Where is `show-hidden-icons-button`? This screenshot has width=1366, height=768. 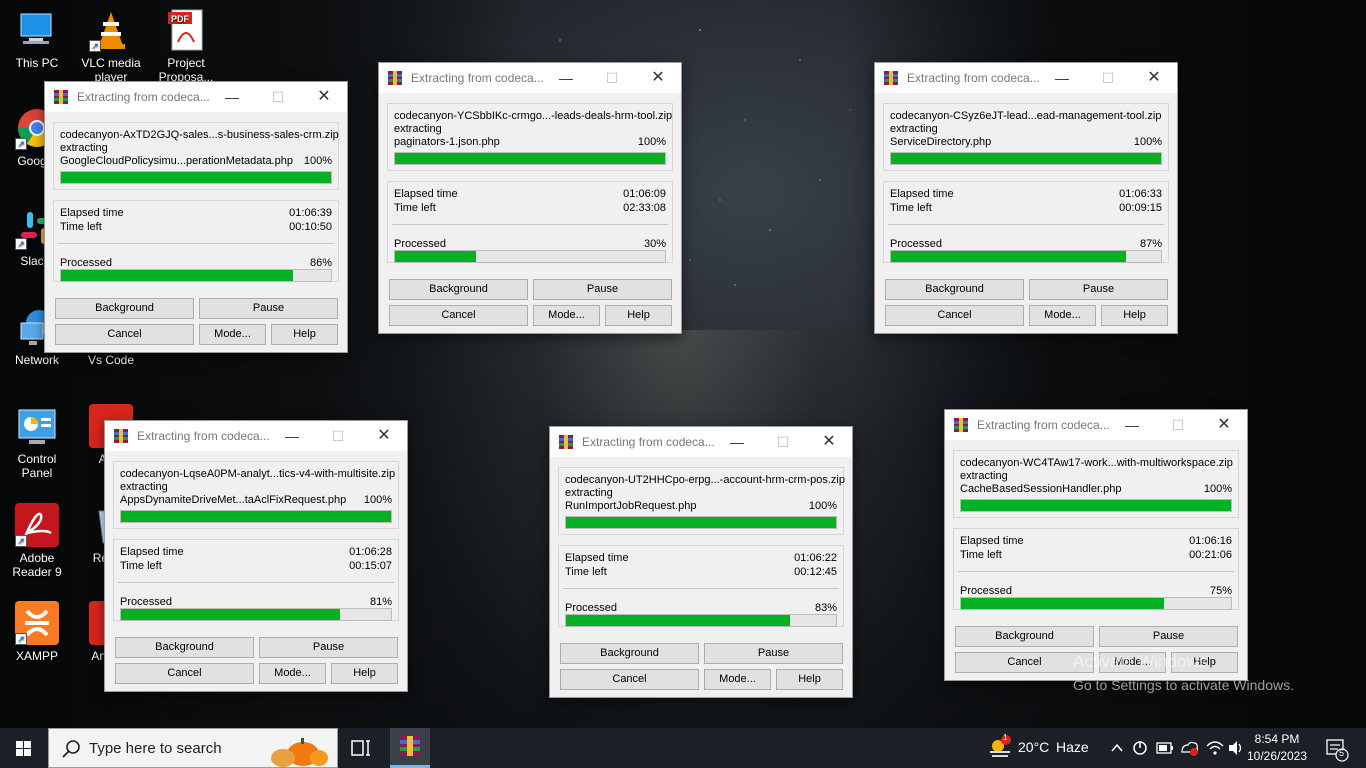 show-hidden-icons-button is located at coordinates (1117, 748).